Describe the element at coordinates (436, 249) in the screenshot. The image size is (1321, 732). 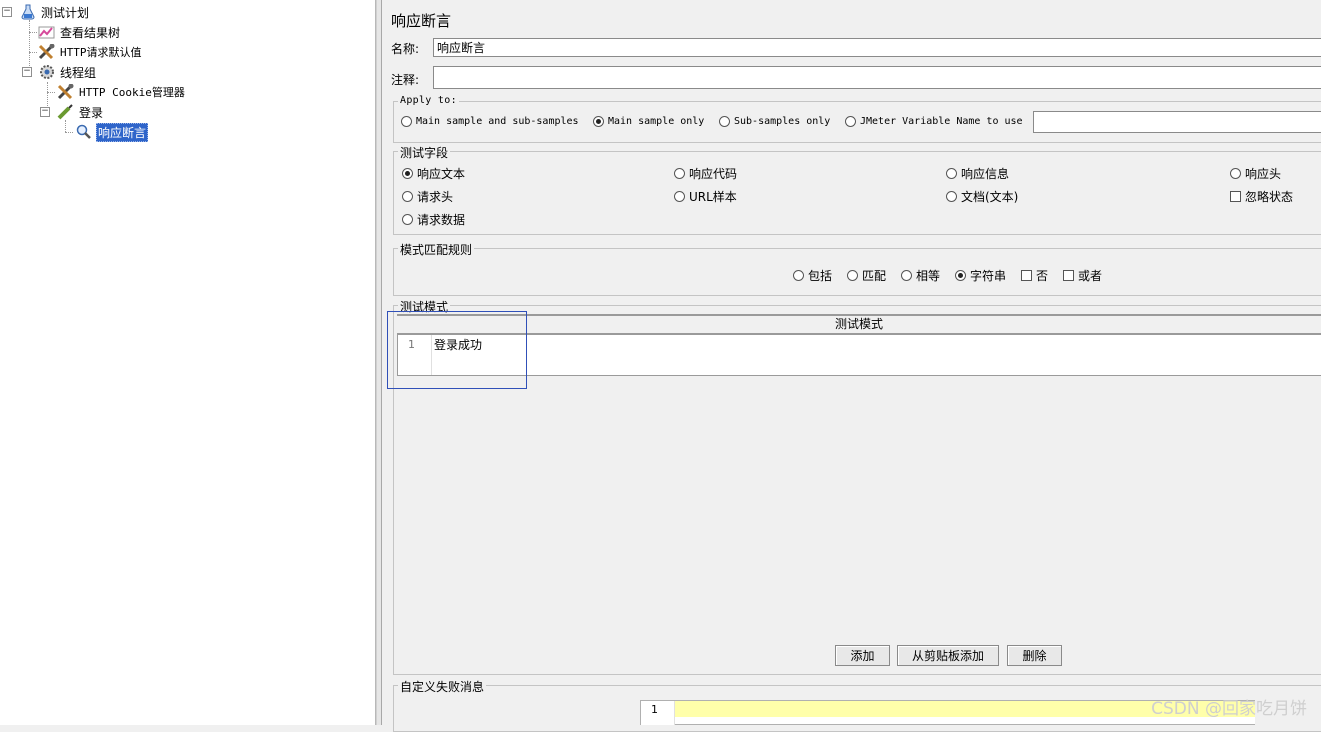
I see `pattern-rules-title: 模式匹配规则` at that location.